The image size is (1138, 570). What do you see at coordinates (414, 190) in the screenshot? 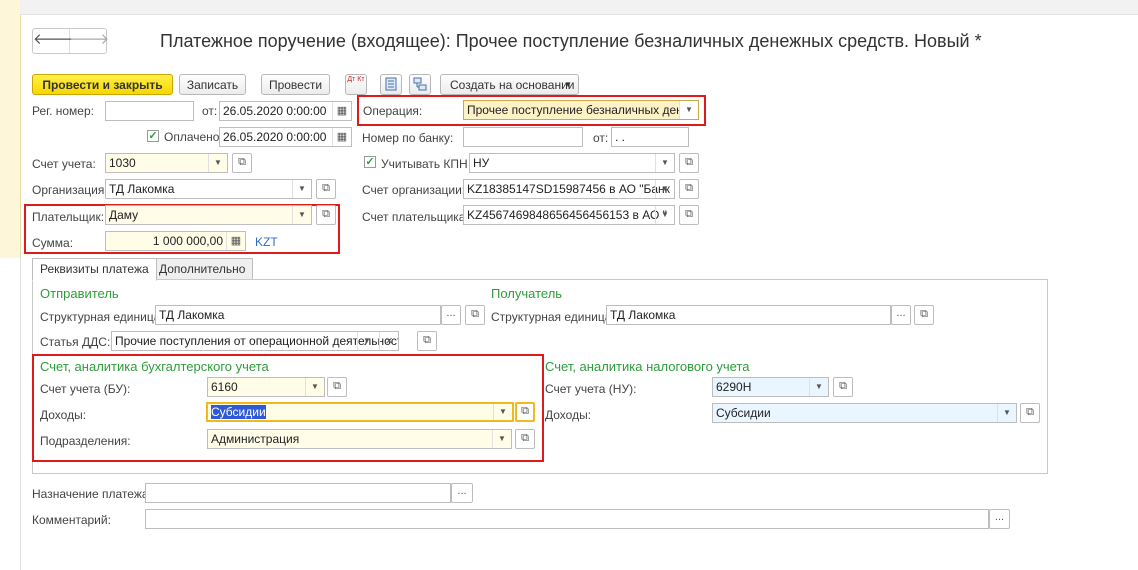
I see `org-account-label: Счет организации:` at bounding box center [414, 190].